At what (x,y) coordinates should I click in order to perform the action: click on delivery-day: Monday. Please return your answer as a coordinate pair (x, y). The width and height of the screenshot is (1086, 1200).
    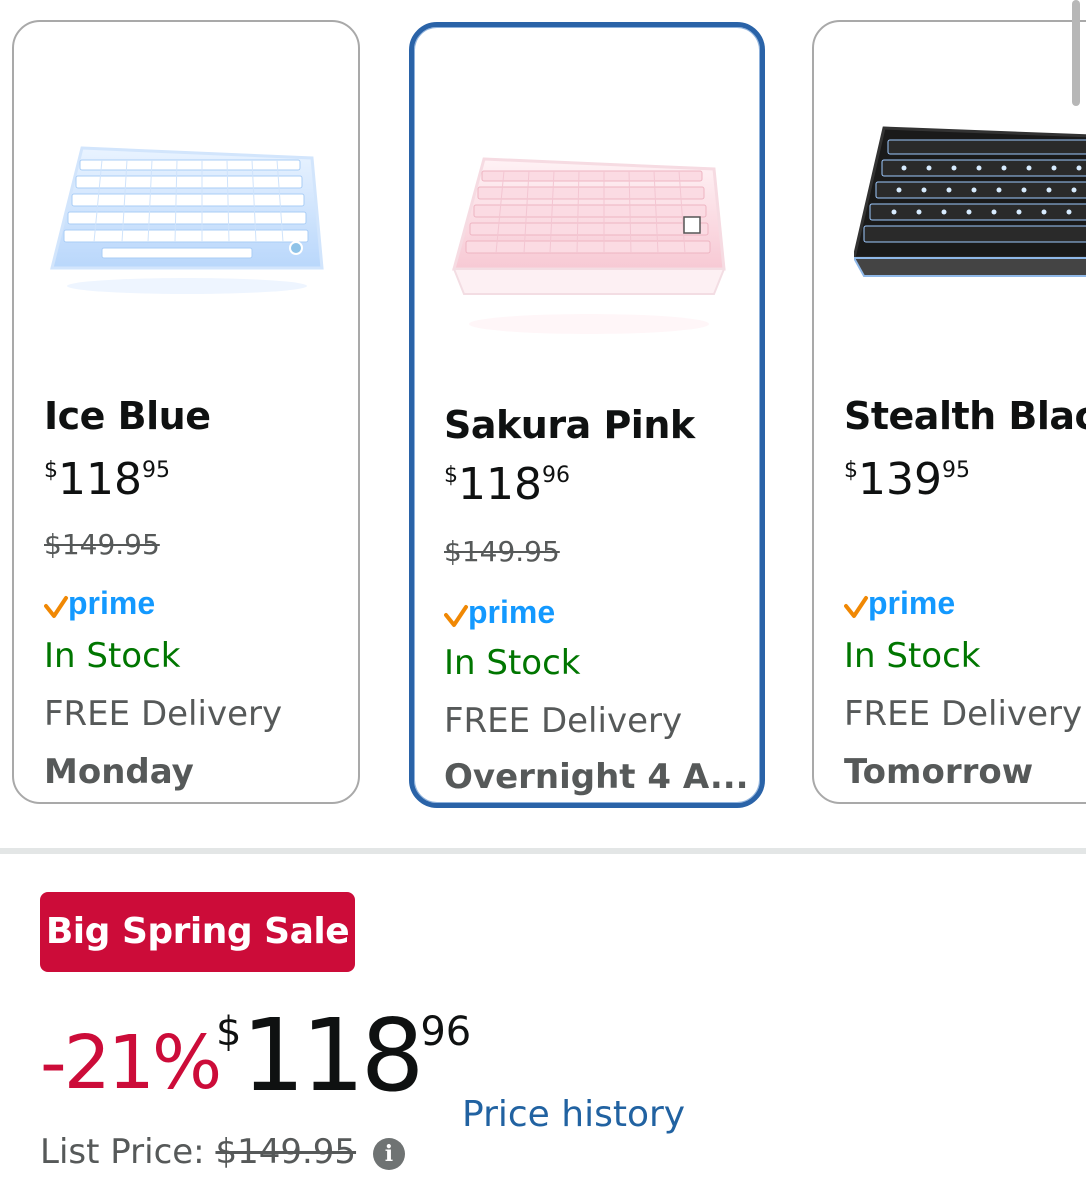
    Looking at the image, I should click on (119, 772).